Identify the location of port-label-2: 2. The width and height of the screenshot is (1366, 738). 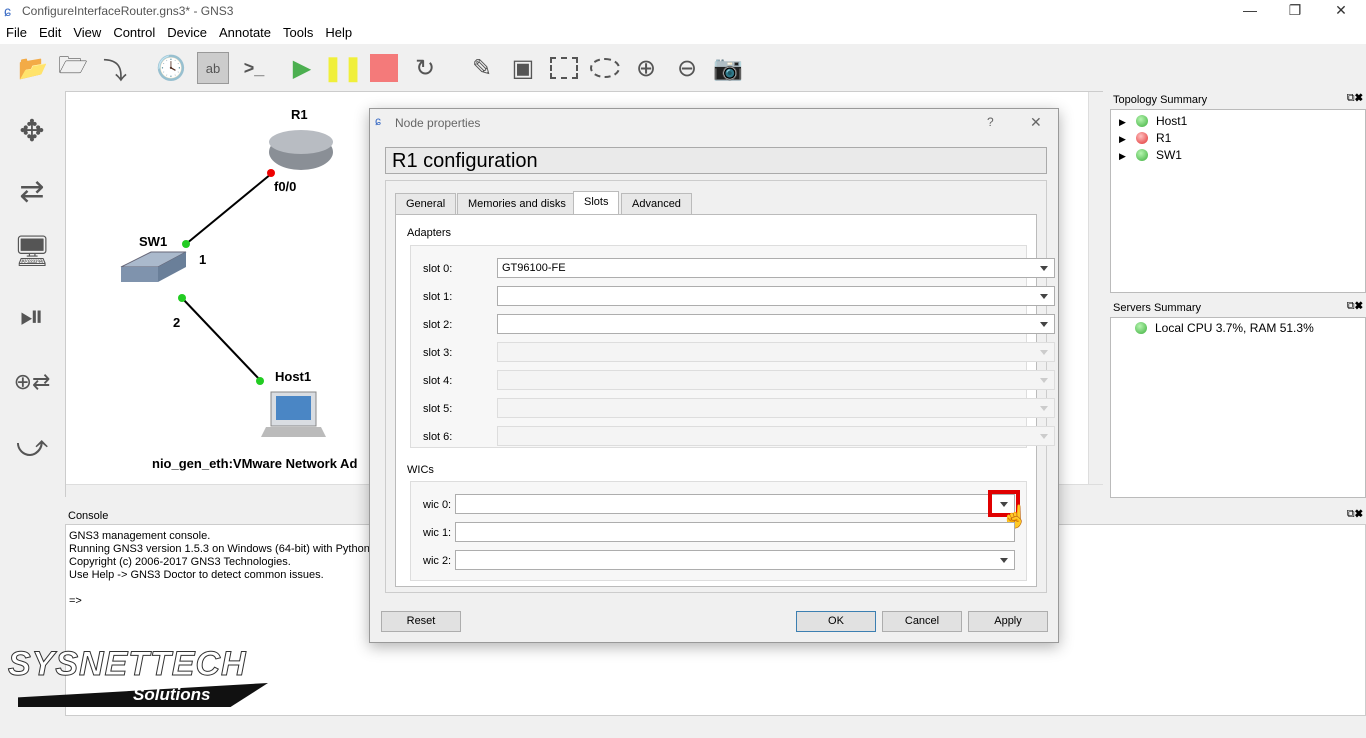
(177, 322).